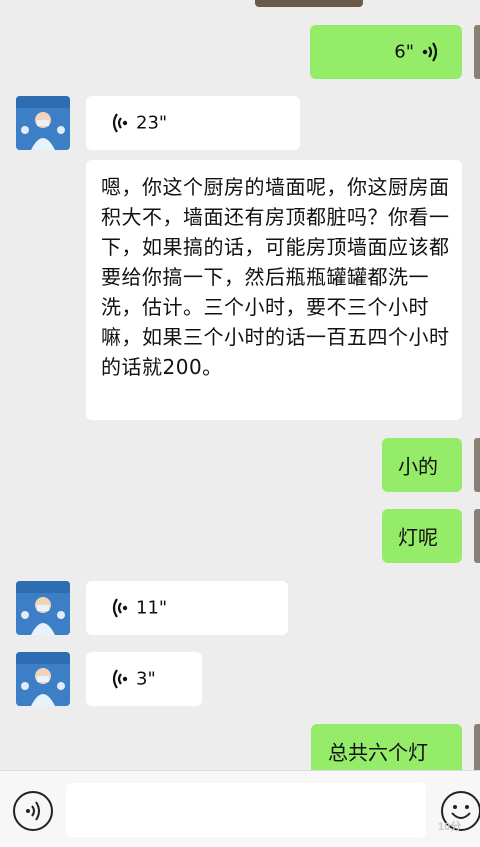 Image resolution: width=480 pixels, height=847 pixels. I want to click on message-text: 灯呢, so click(418, 537).